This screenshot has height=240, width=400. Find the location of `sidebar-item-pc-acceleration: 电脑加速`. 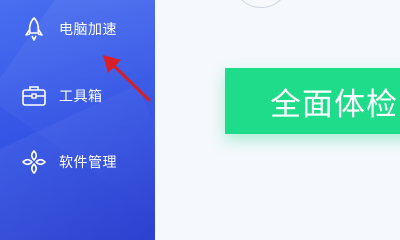

sidebar-item-pc-acceleration: 电脑加速 is located at coordinates (77, 29).